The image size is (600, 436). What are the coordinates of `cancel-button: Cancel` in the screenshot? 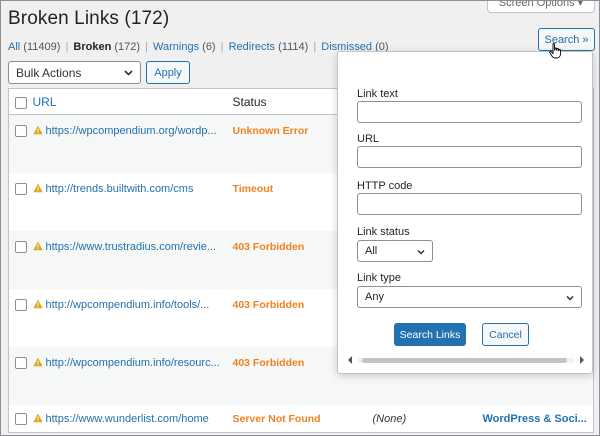 It's located at (505, 334).